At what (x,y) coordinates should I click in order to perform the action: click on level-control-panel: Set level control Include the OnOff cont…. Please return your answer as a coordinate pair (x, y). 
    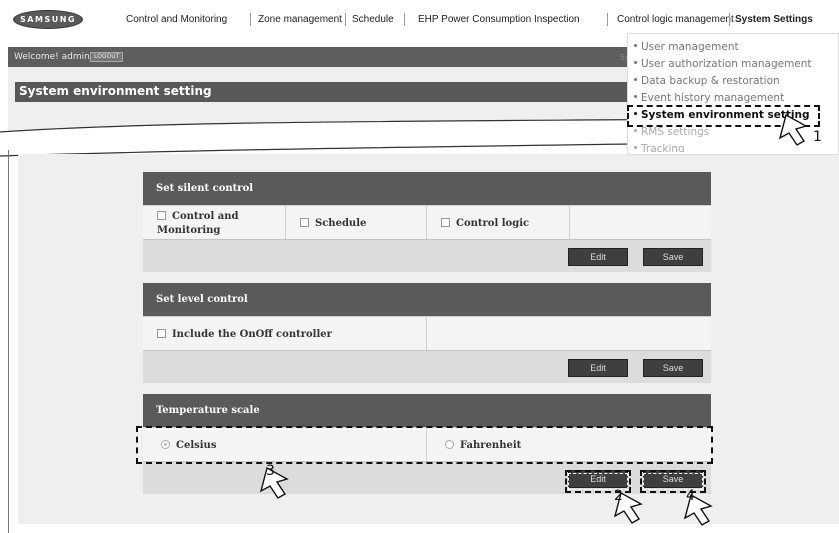
    Looking at the image, I should click on (427, 333).